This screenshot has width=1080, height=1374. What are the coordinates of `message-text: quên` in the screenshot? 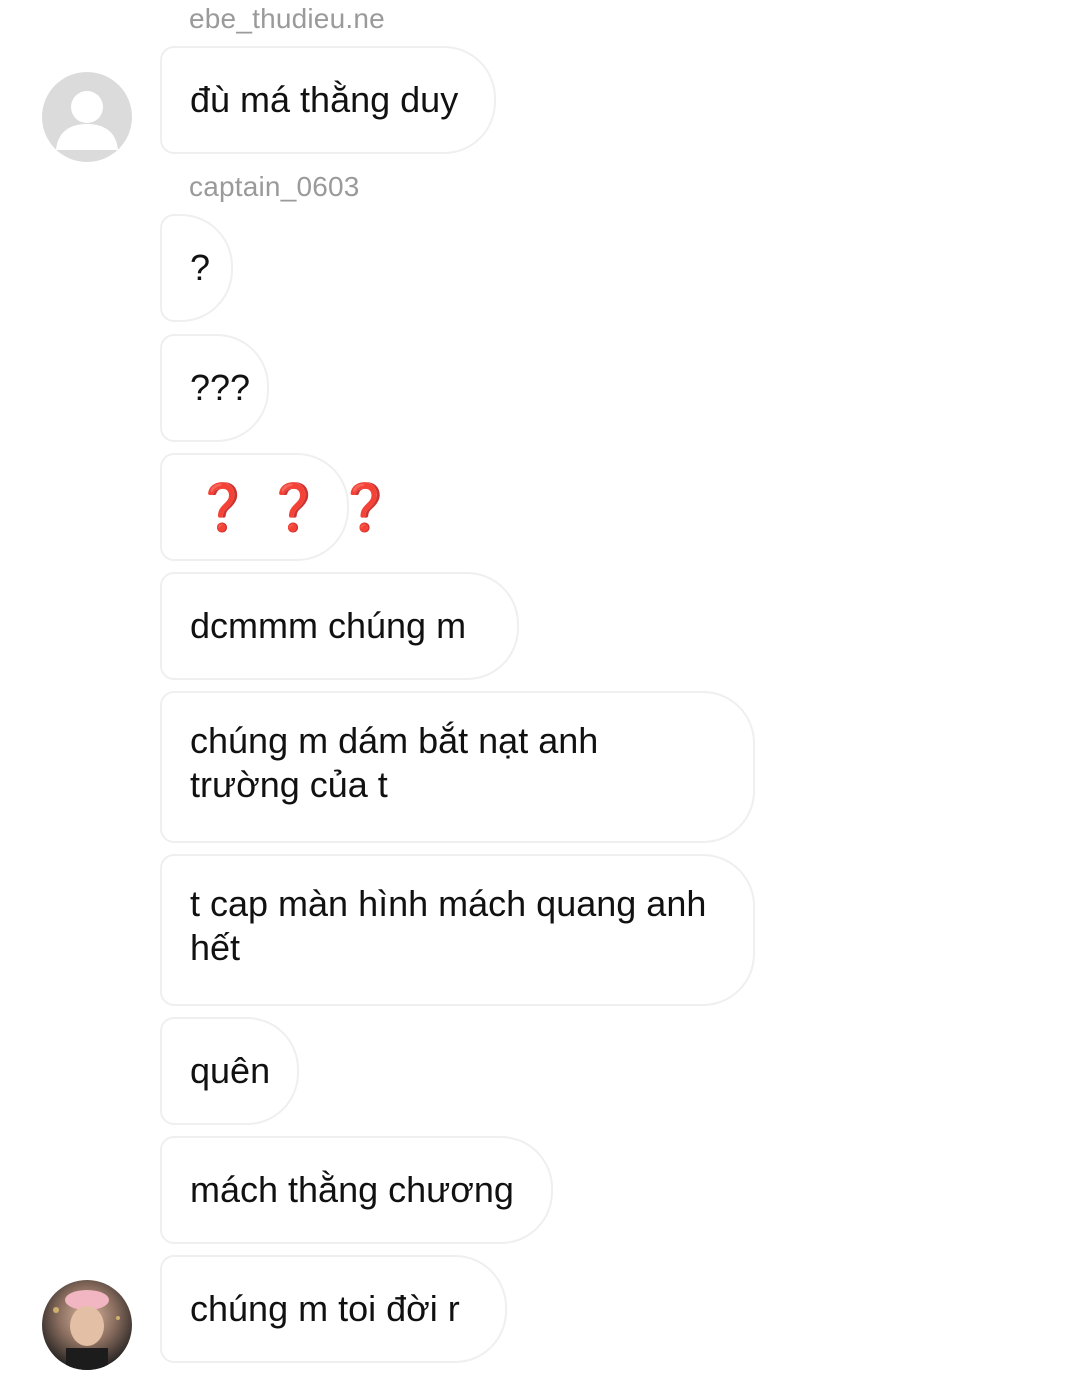 It's located at (230, 1070).